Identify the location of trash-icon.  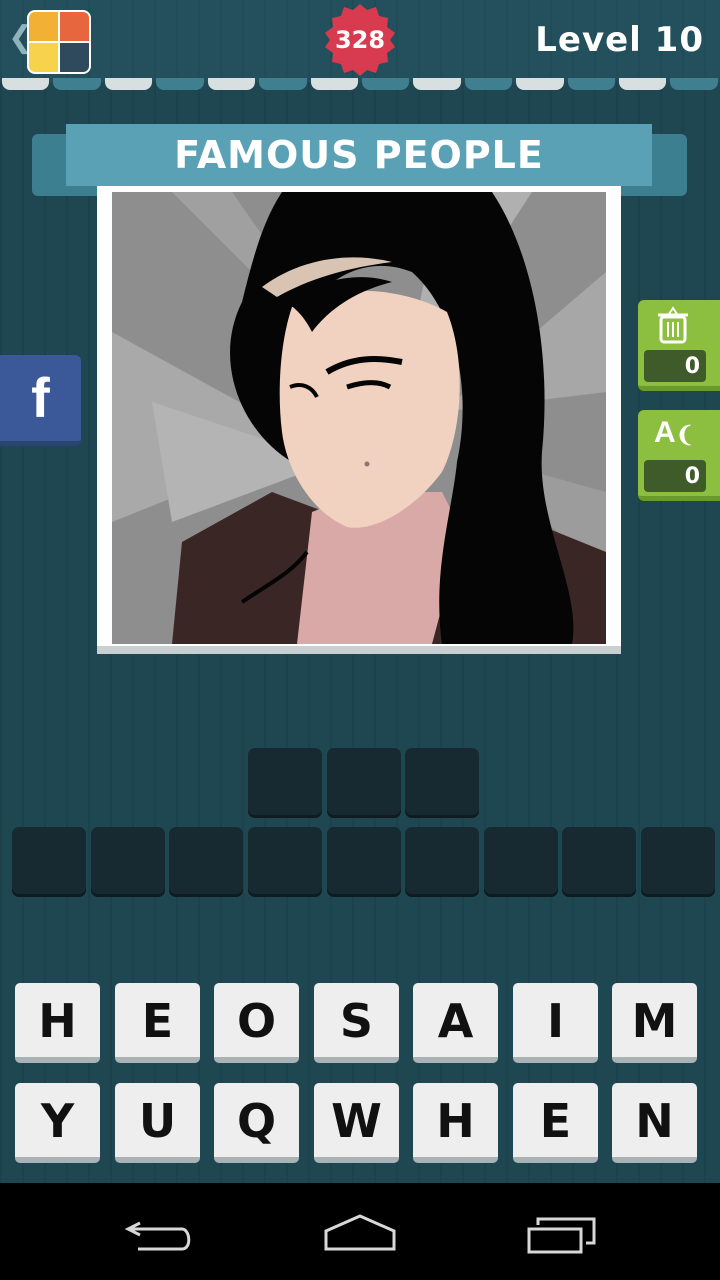
(673, 325).